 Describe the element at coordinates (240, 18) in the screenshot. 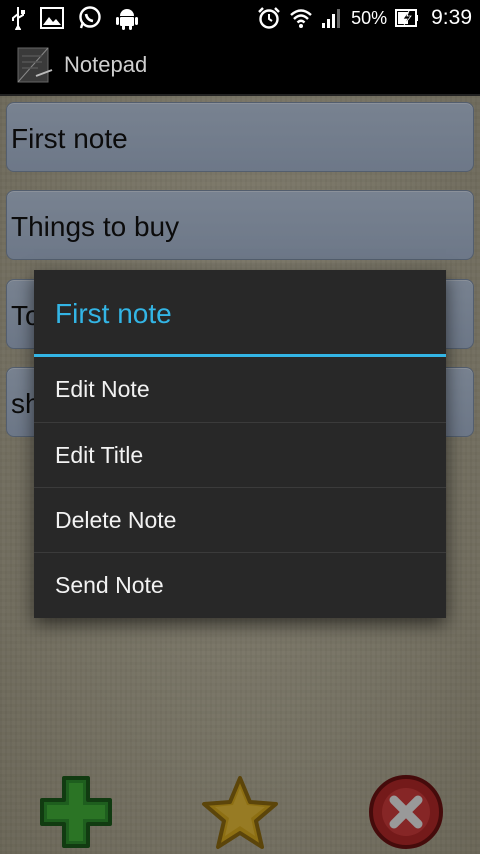

I see `status-bar: 50% 9:39` at that location.